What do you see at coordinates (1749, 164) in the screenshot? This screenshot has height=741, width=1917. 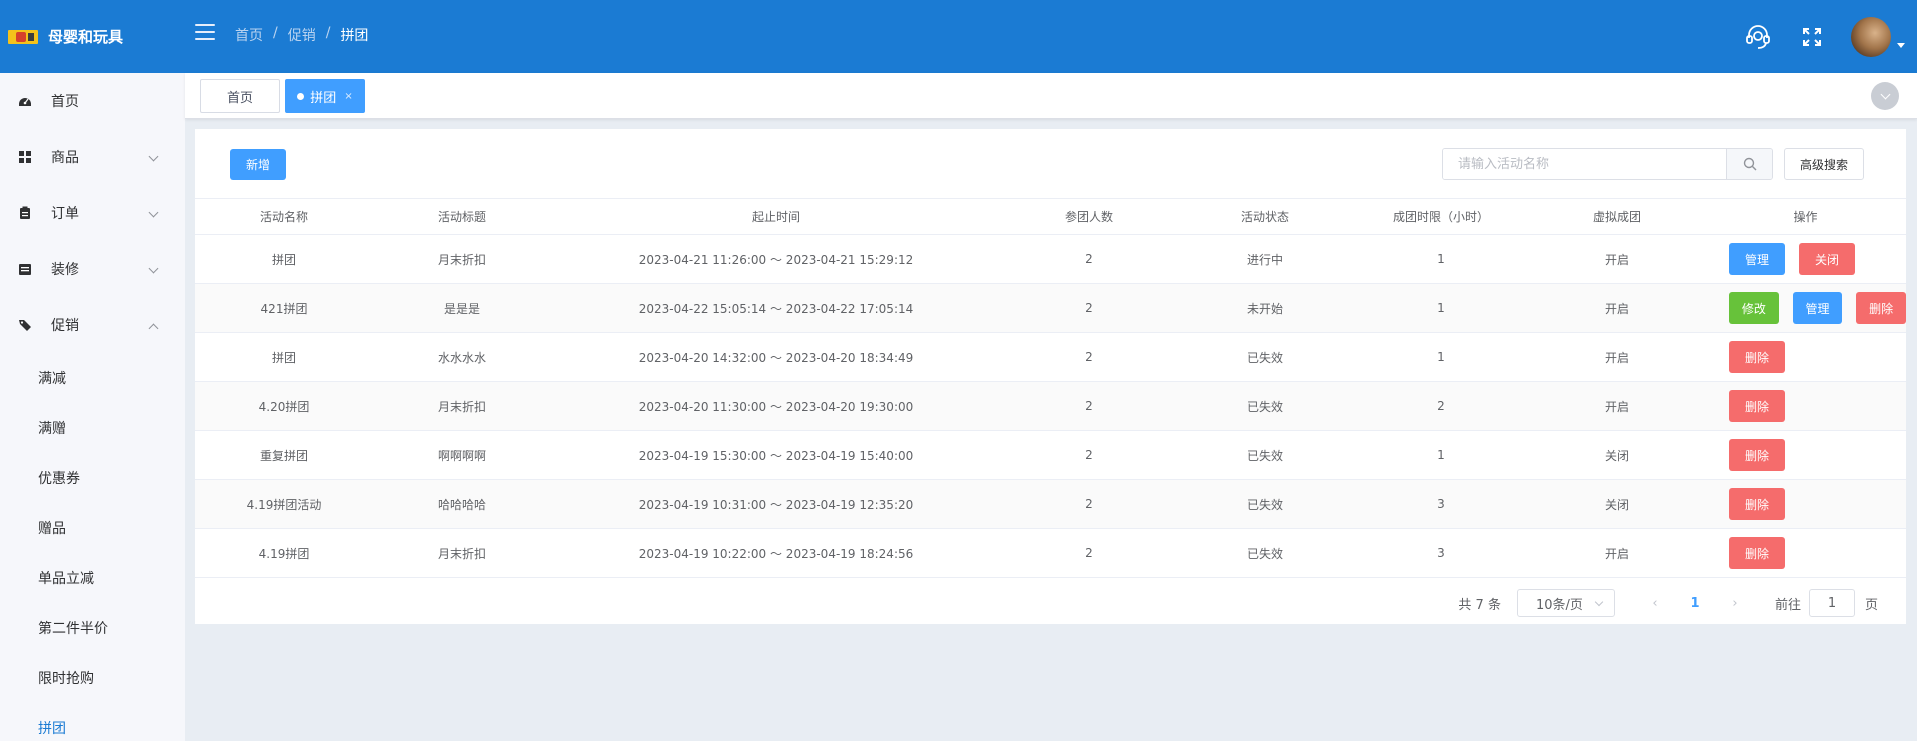 I see `search-button` at bounding box center [1749, 164].